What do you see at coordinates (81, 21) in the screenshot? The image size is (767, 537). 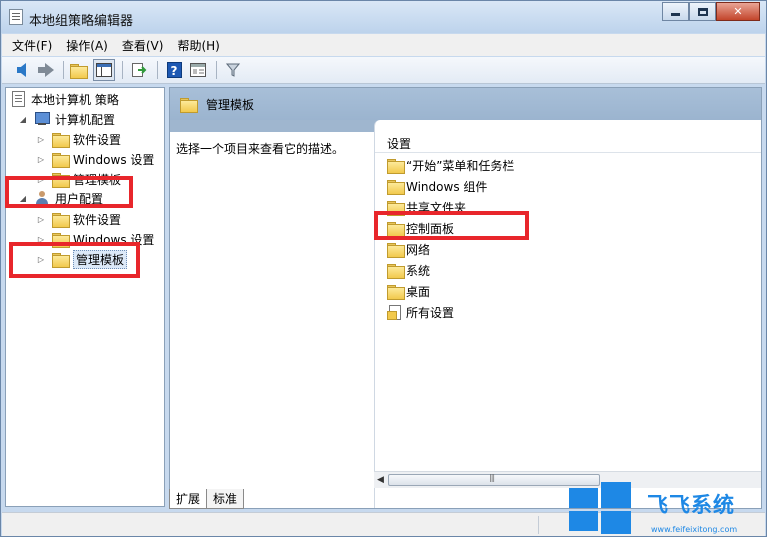 I see `window-title: 本地组策略编辑器` at bounding box center [81, 21].